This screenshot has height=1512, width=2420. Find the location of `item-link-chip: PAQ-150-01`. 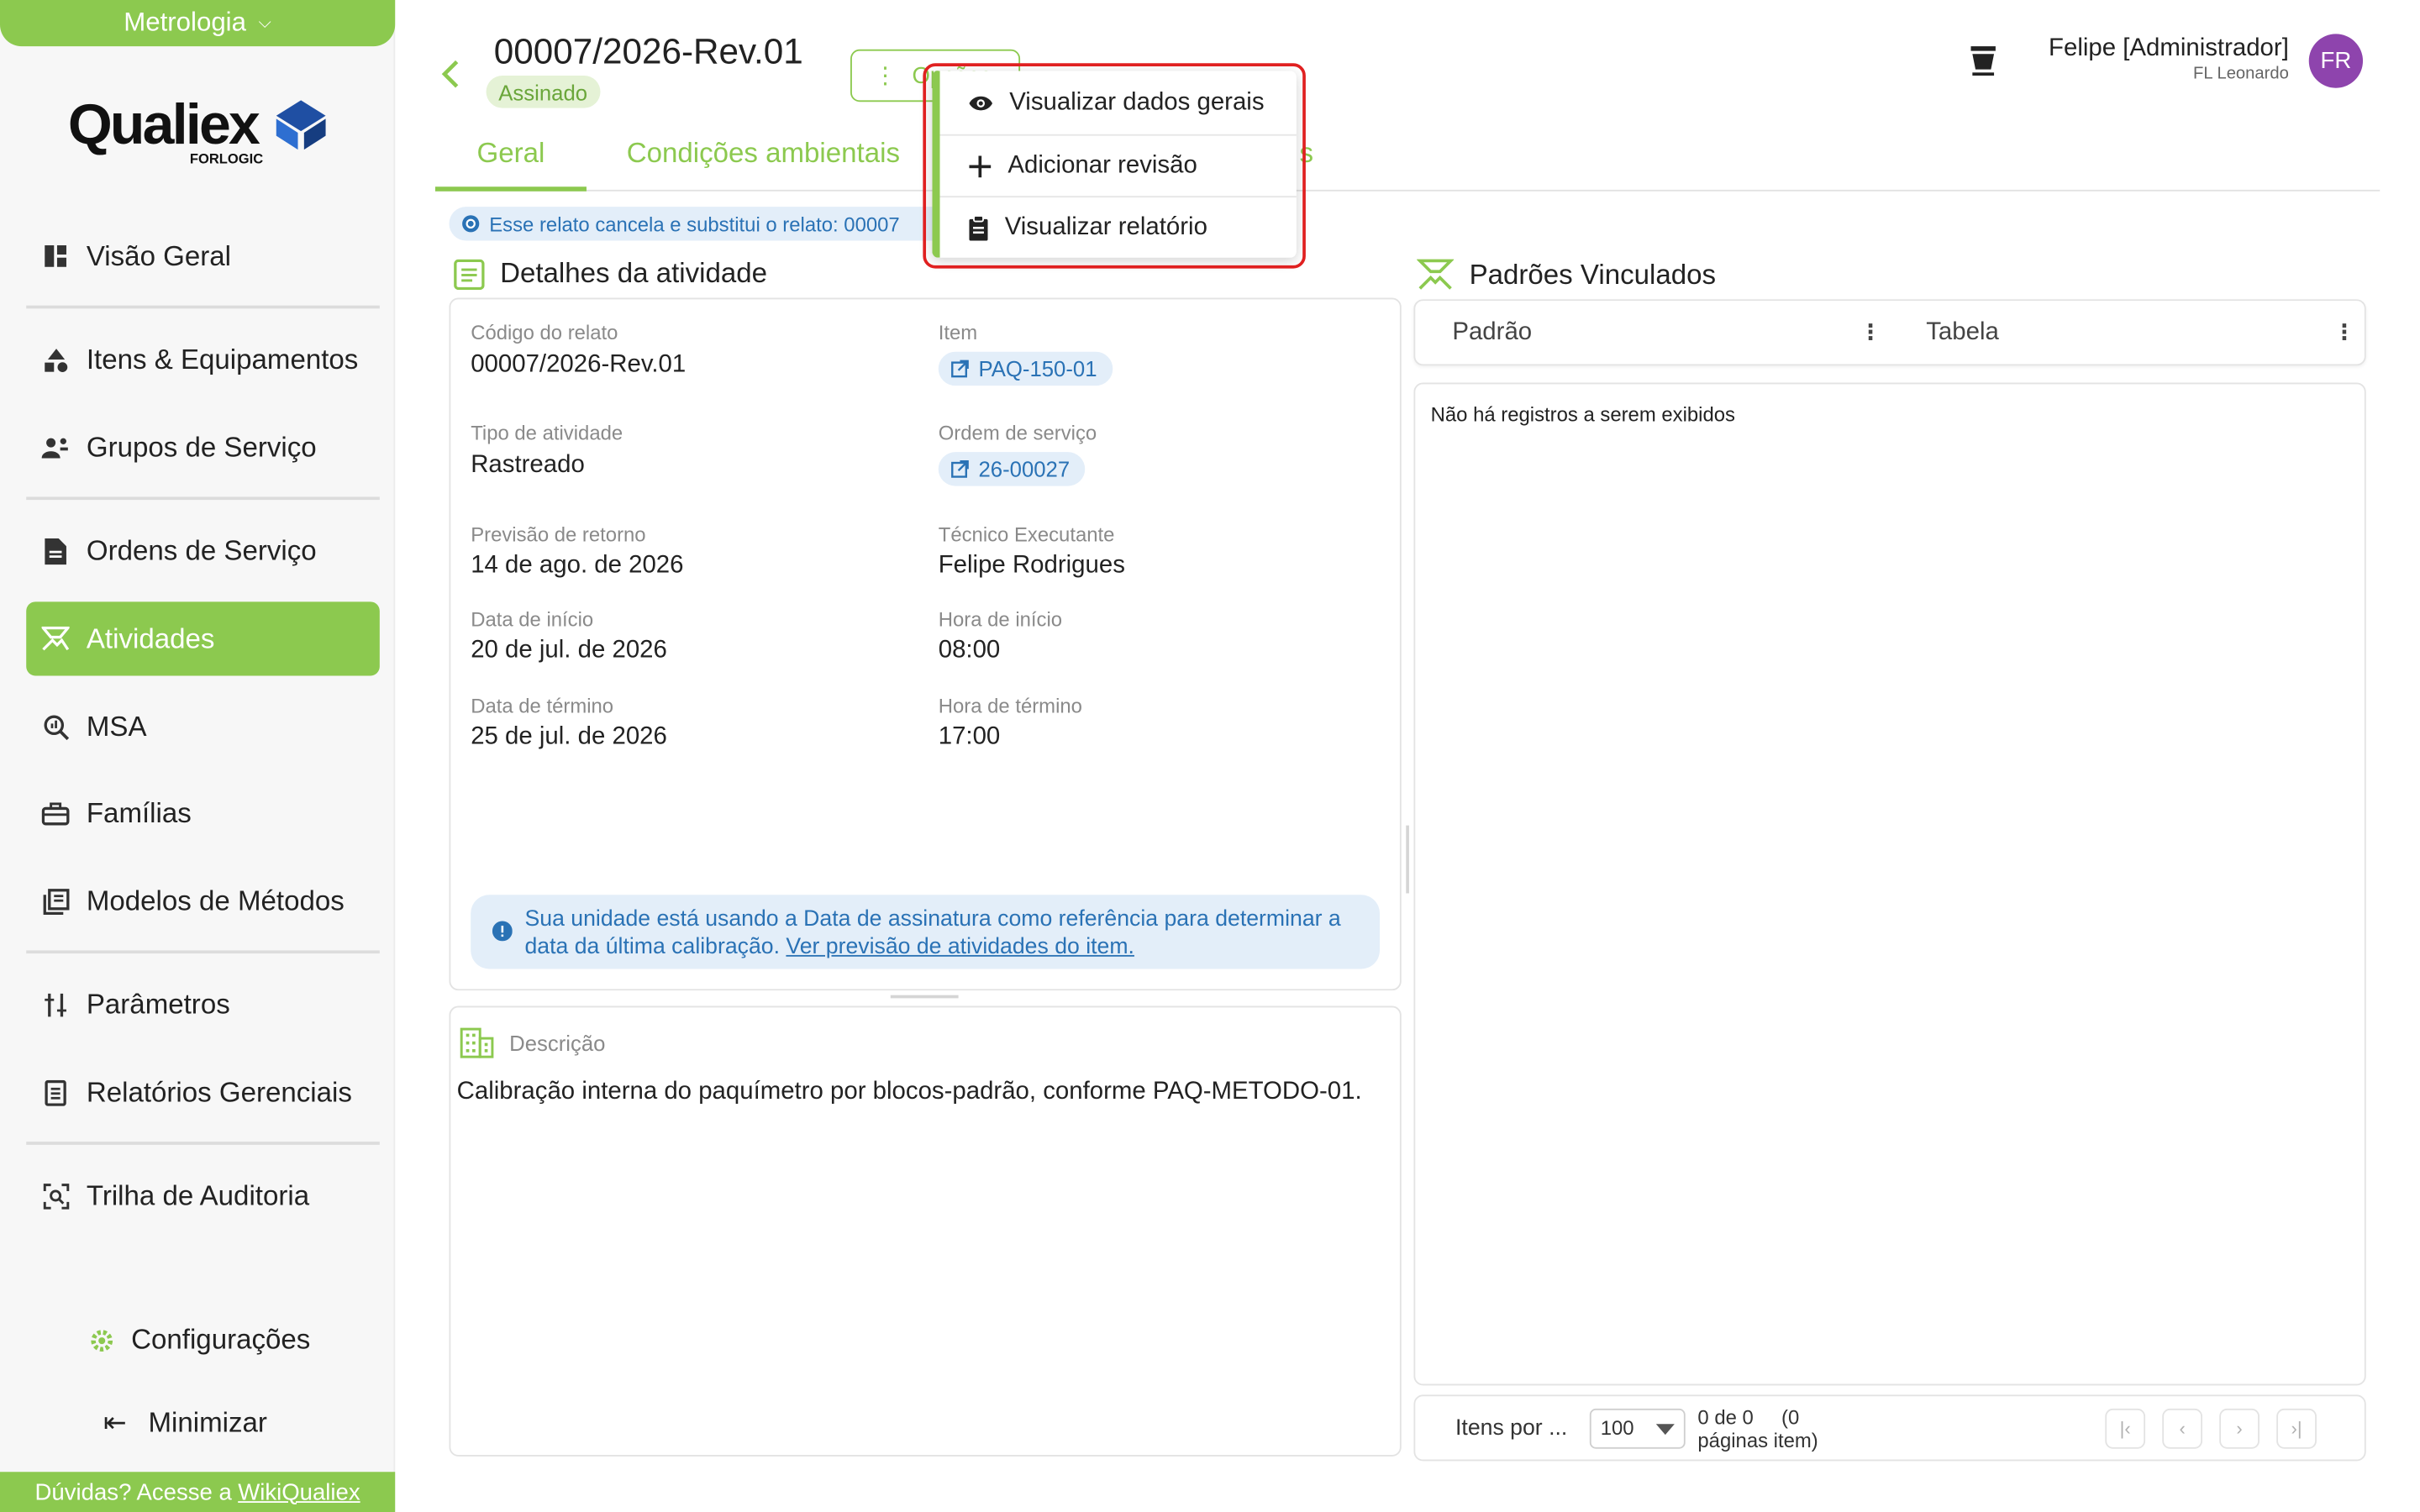

item-link-chip: PAQ-150-01 is located at coordinates (1025, 368).